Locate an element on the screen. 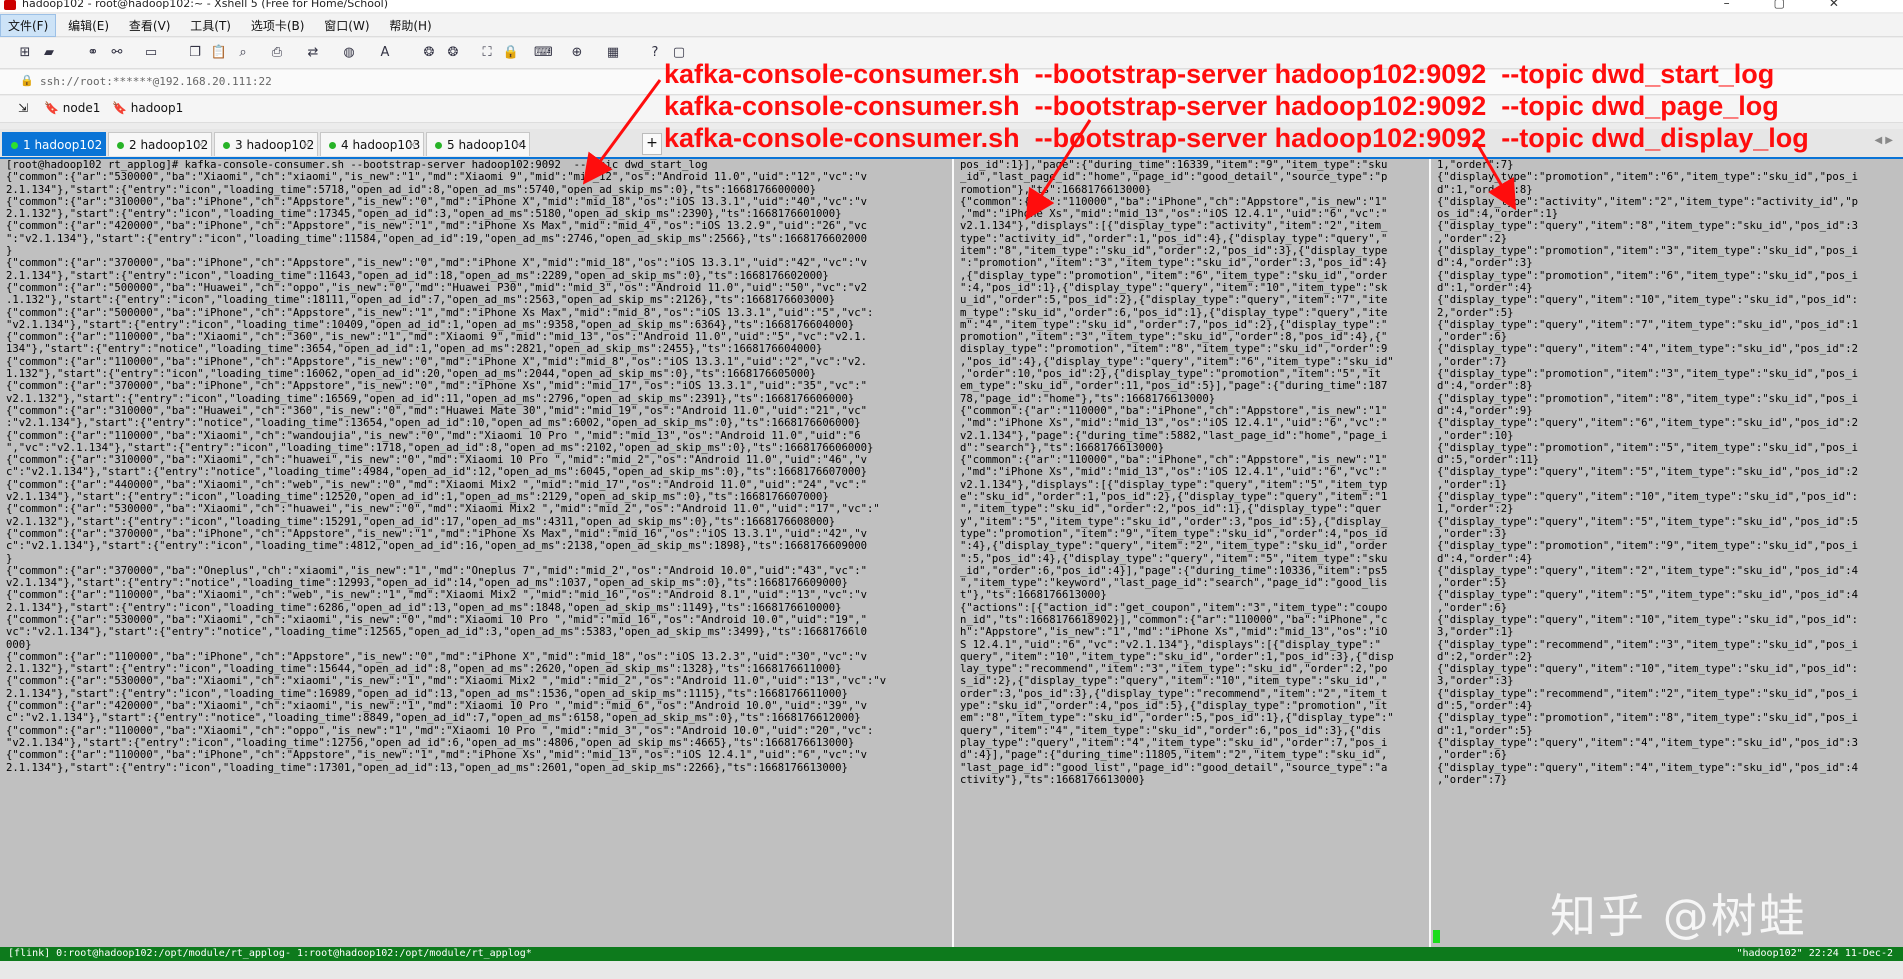  terminal-line: d":1,"order":8} is located at coordinates (1485, 189).